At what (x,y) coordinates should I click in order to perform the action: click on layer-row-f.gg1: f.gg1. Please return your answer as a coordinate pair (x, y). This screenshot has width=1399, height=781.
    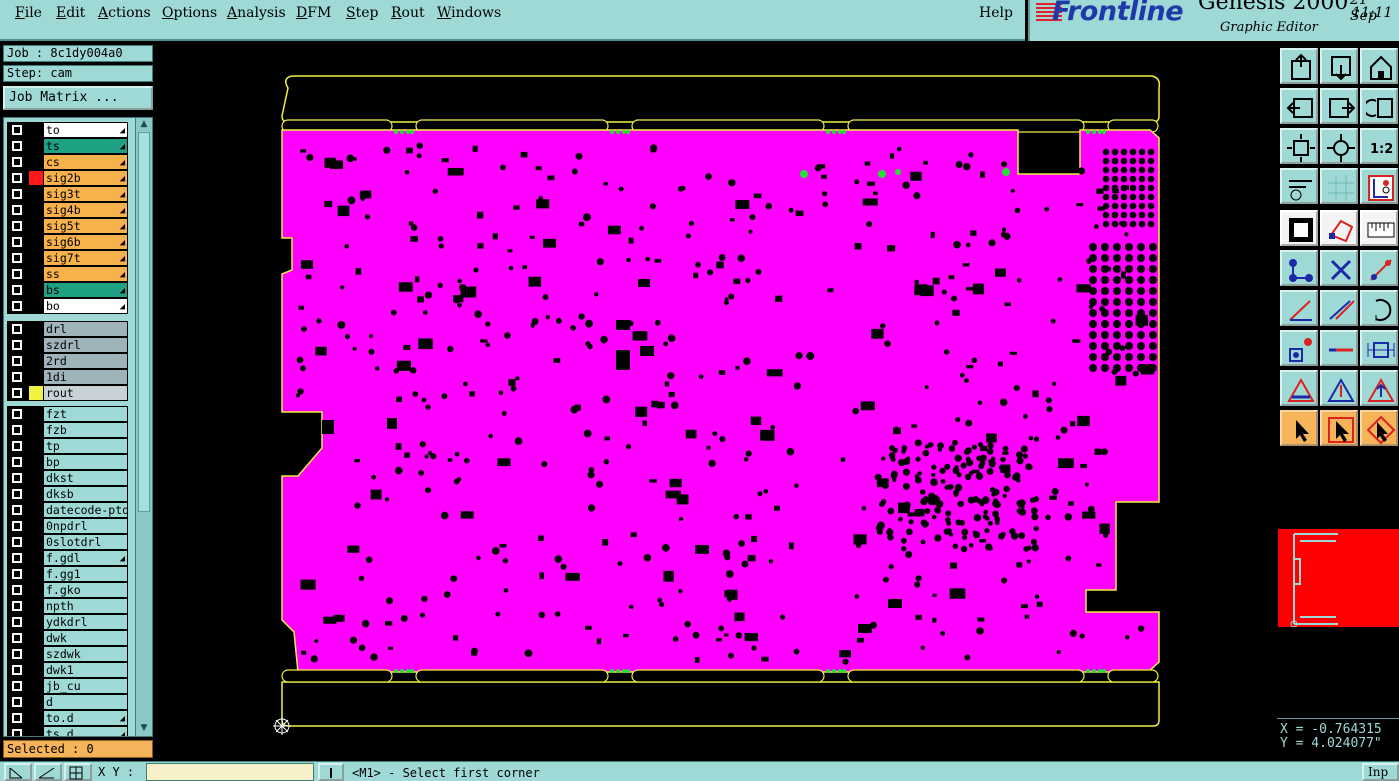
    Looking at the image, I should click on (67, 574).